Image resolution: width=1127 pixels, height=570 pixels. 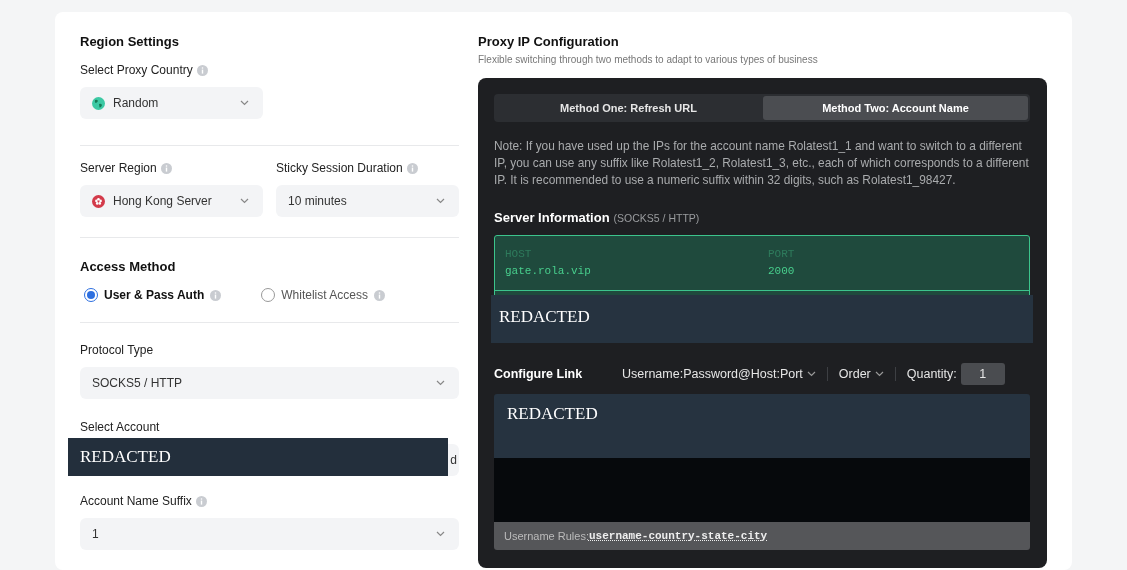 I want to click on rules-value: username-country-state-city, so click(x=678, y=536).